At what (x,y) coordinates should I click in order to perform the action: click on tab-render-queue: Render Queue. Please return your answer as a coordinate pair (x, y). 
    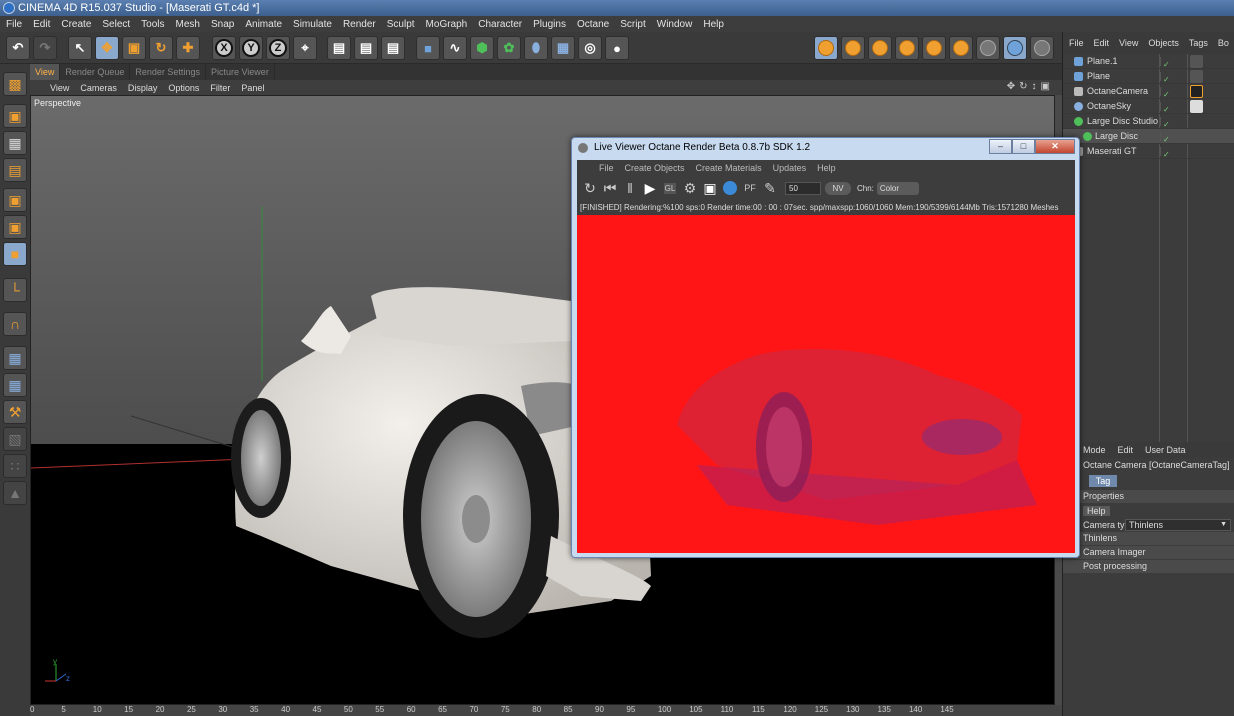
    Looking at the image, I should click on (95, 72).